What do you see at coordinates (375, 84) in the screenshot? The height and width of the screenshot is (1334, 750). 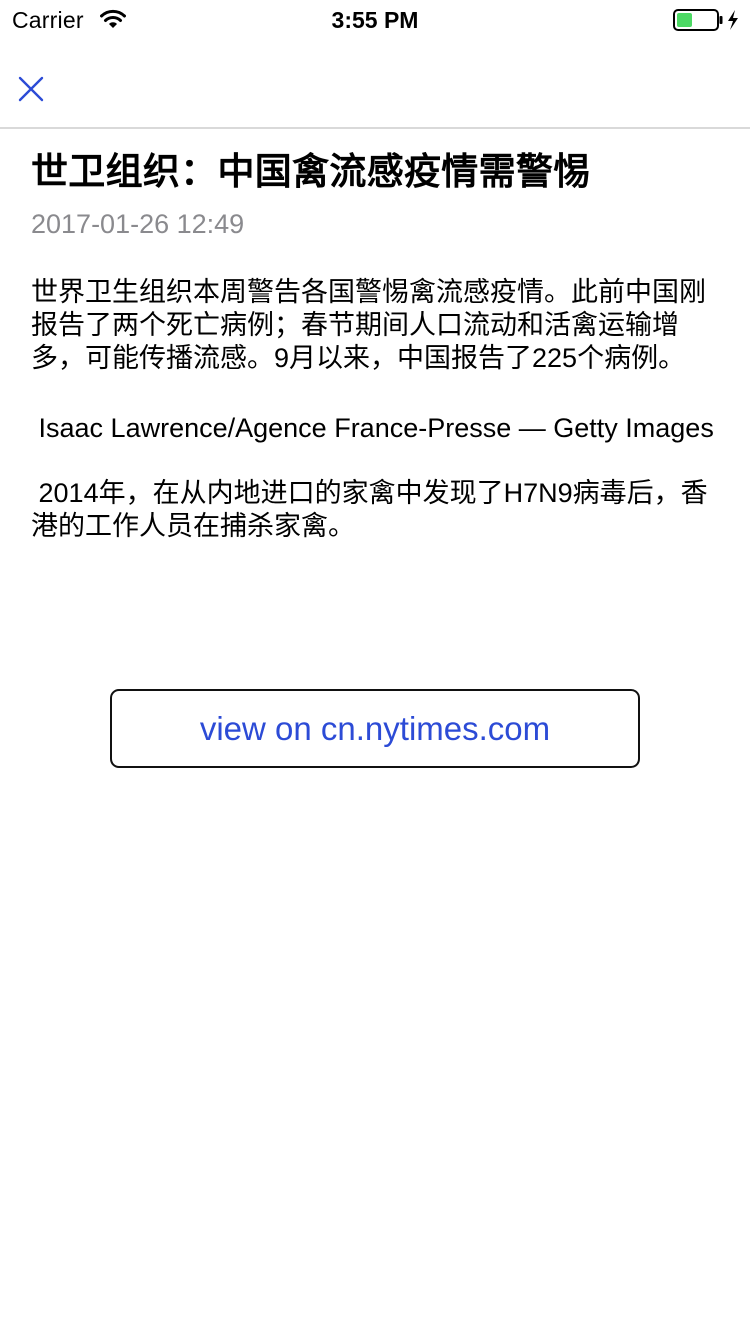 I see `navigation-bar` at bounding box center [375, 84].